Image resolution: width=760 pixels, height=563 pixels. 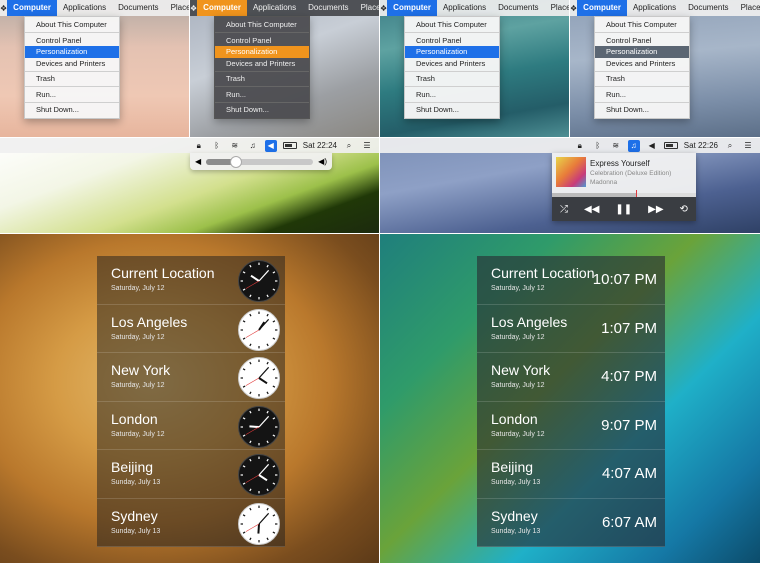 What do you see at coordinates (236, 161) in the screenshot?
I see `volume-knob` at bounding box center [236, 161].